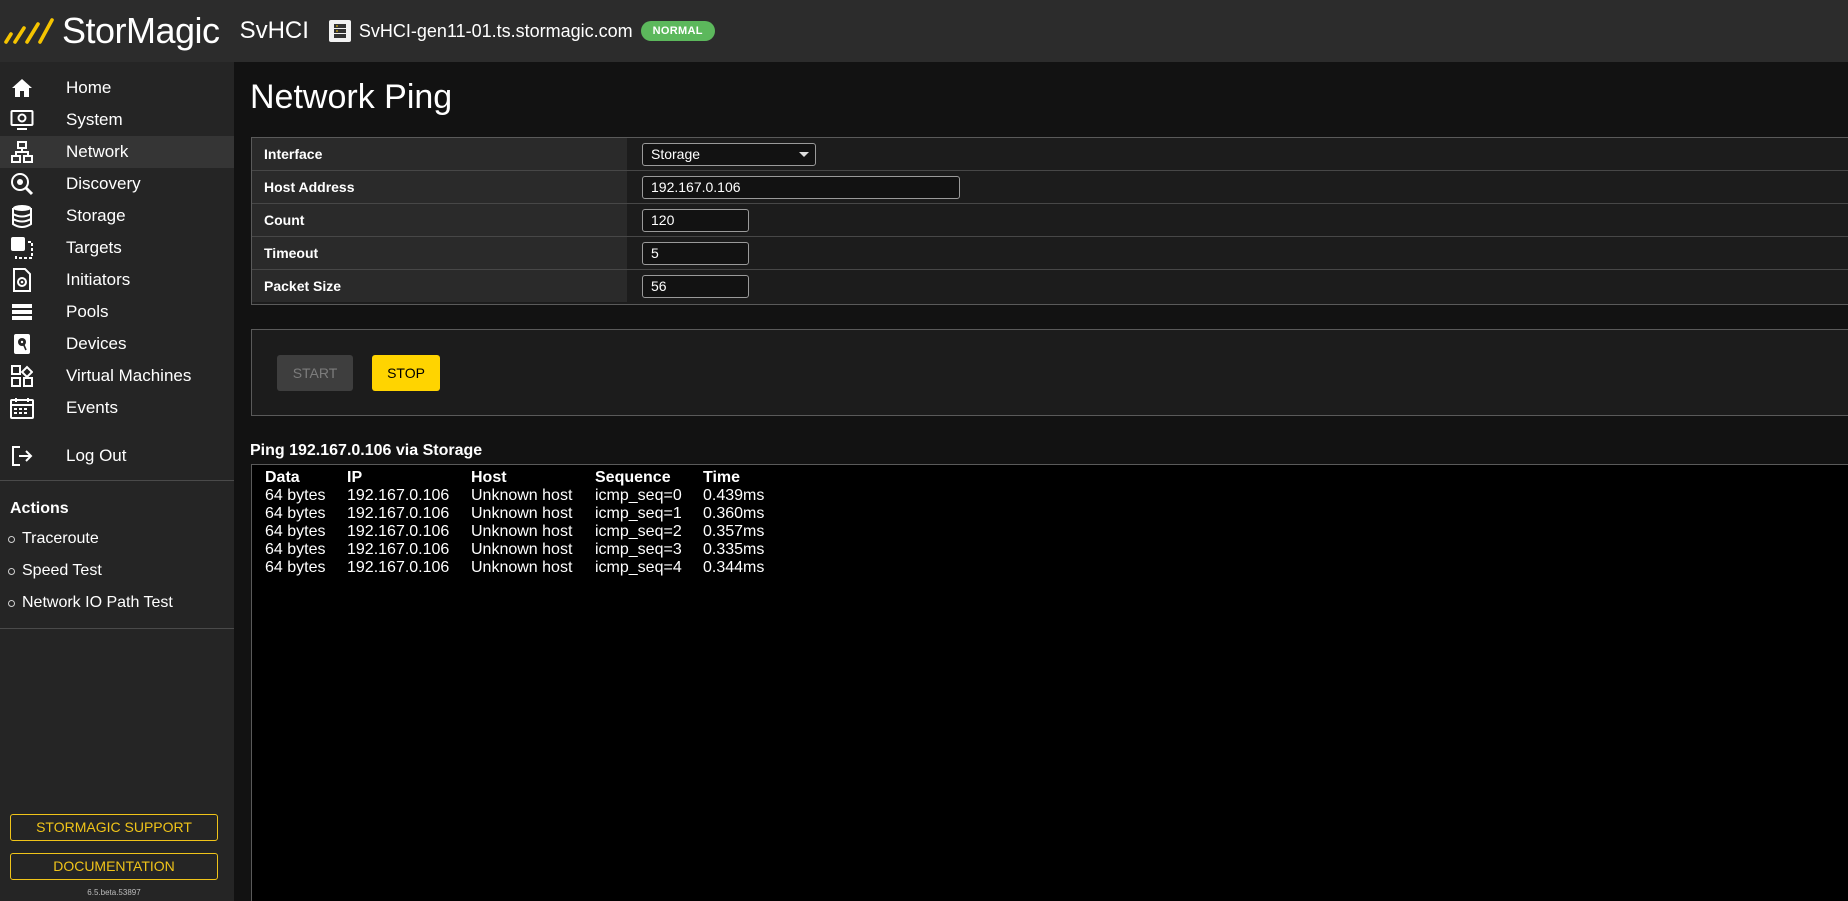  Describe the element at coordinates (677, 31) in the screenshot. I see `status-badge: NORMAL` at that location.